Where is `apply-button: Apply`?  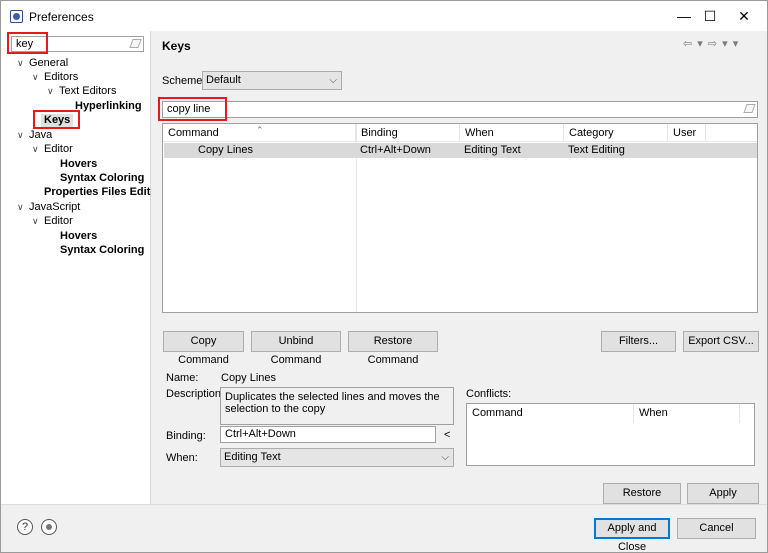 apply-button: Apply is located at coordinates (723, 493).